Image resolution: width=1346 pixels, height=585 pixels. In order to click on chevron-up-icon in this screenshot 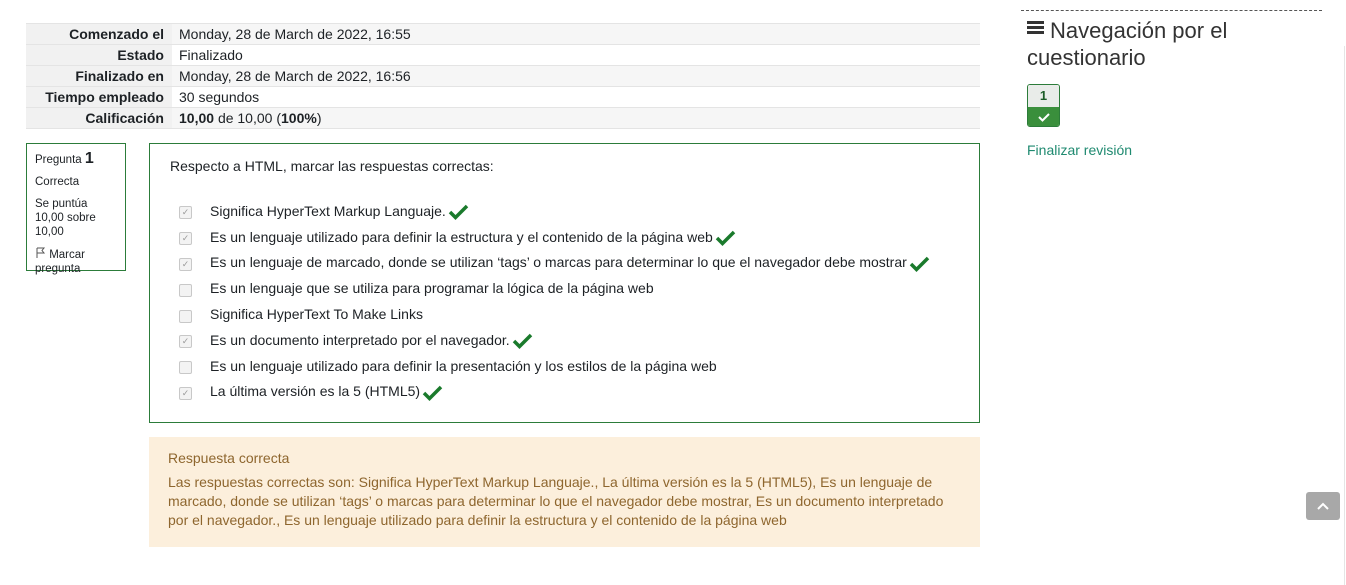, I will do `click(1323, 506)`.